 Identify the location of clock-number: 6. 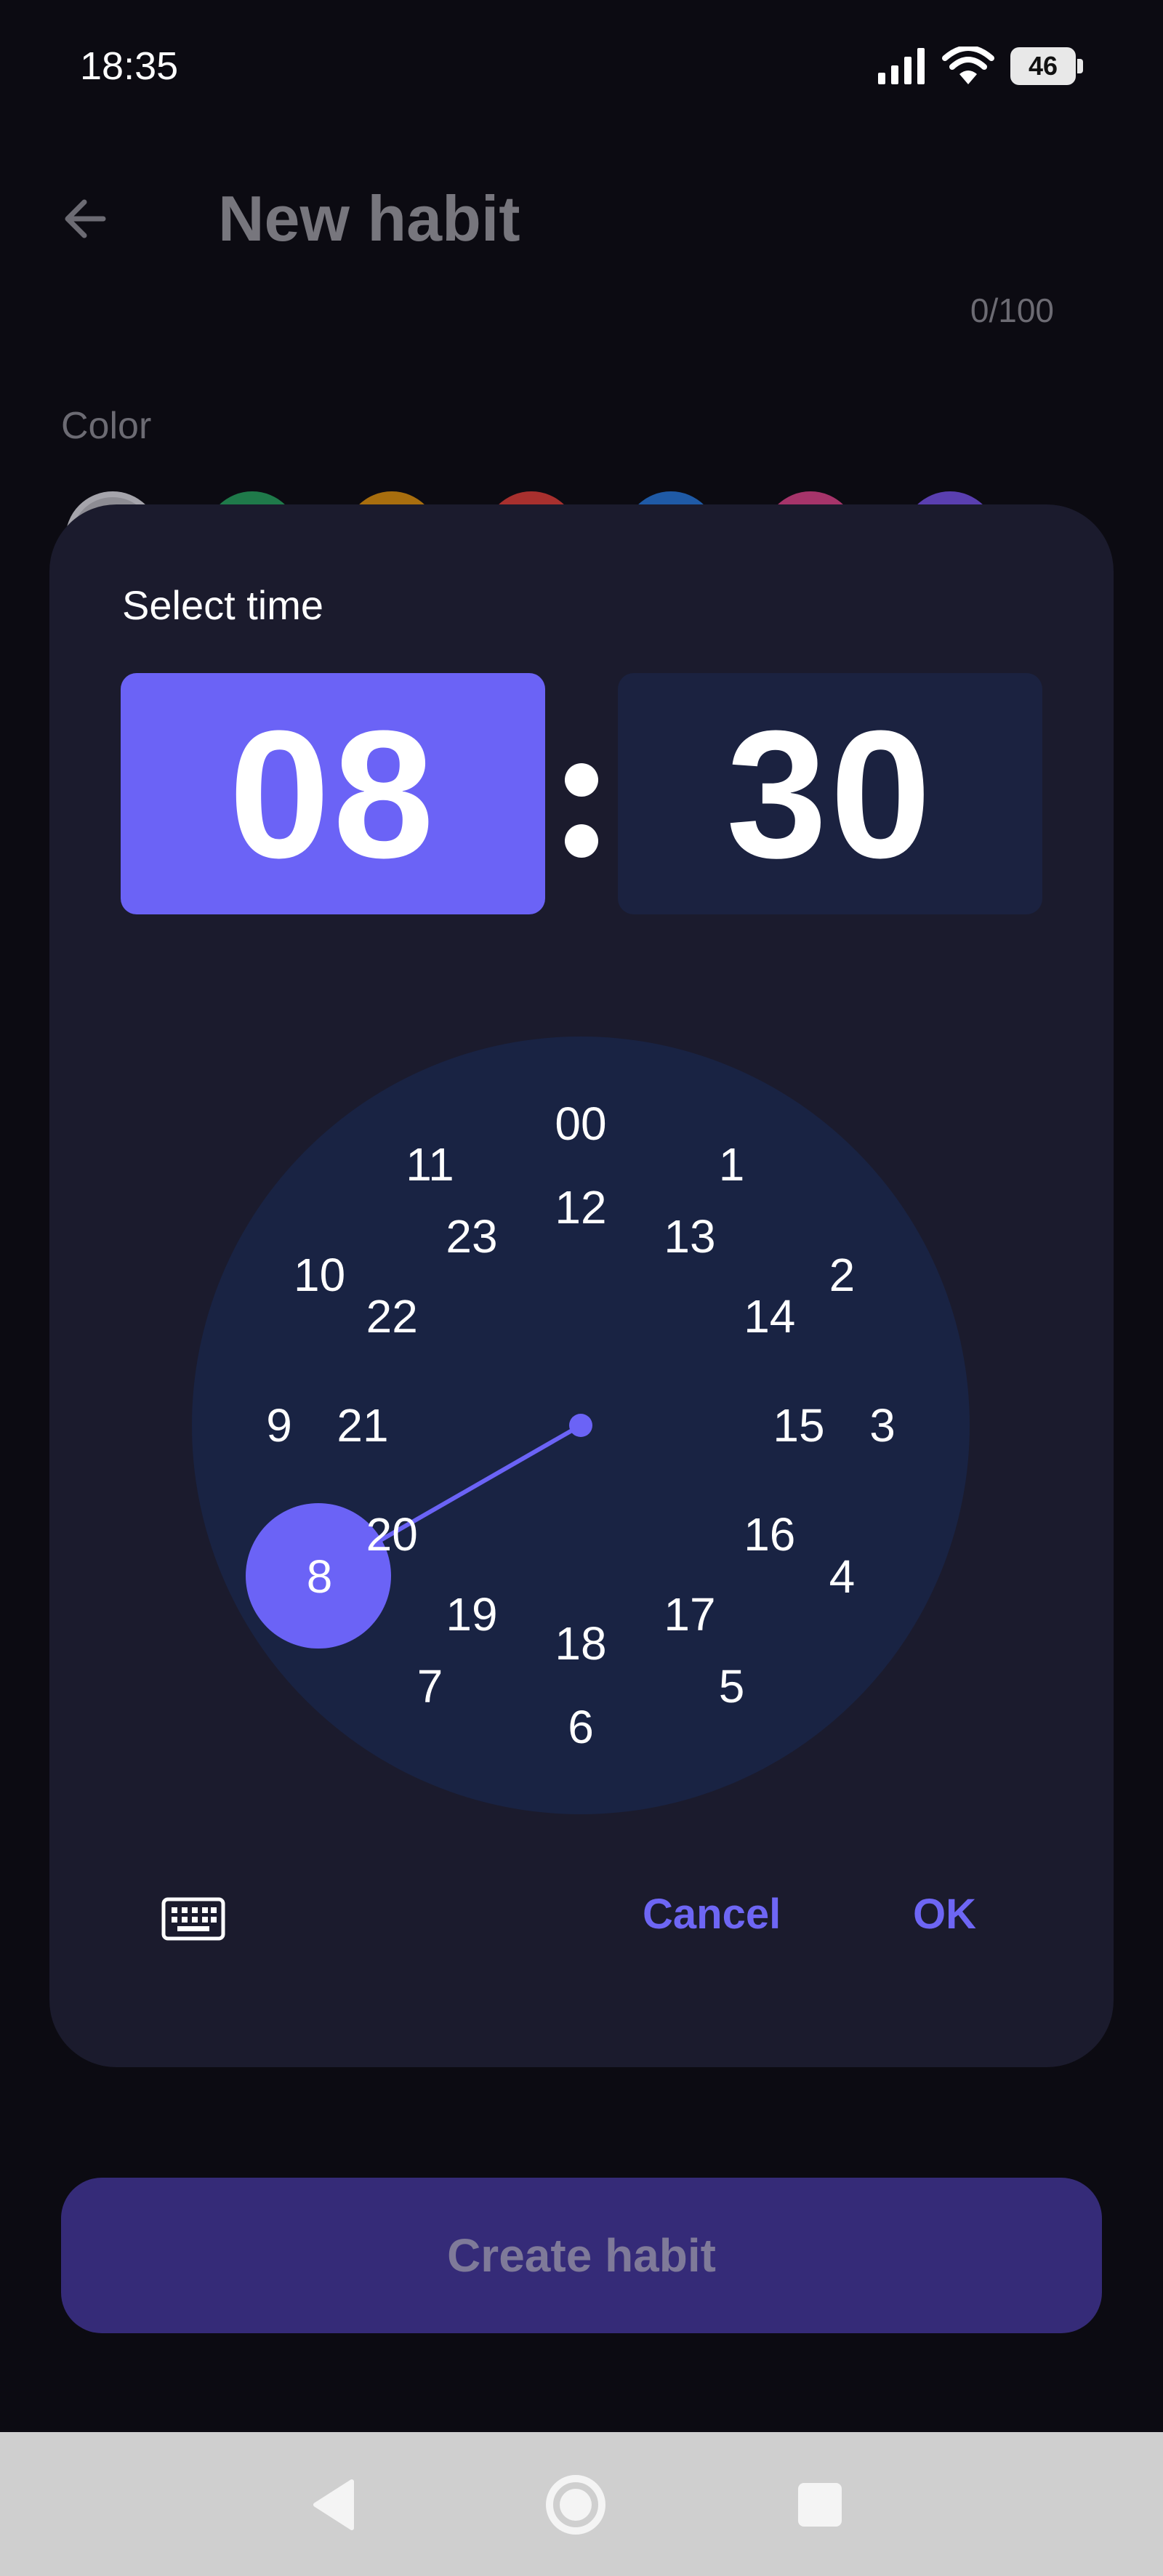
(580, 1727).